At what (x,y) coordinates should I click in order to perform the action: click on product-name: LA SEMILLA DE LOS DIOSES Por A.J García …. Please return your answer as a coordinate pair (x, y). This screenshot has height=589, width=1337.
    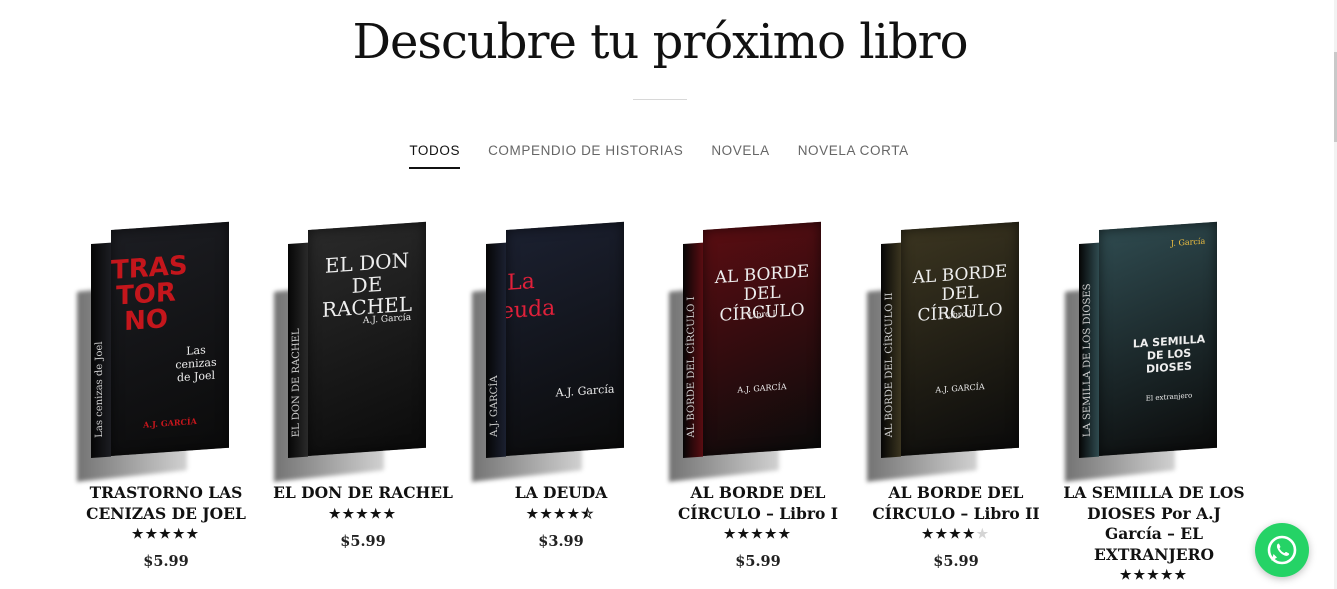
    Looking at the image, I should click on (1153, 523).